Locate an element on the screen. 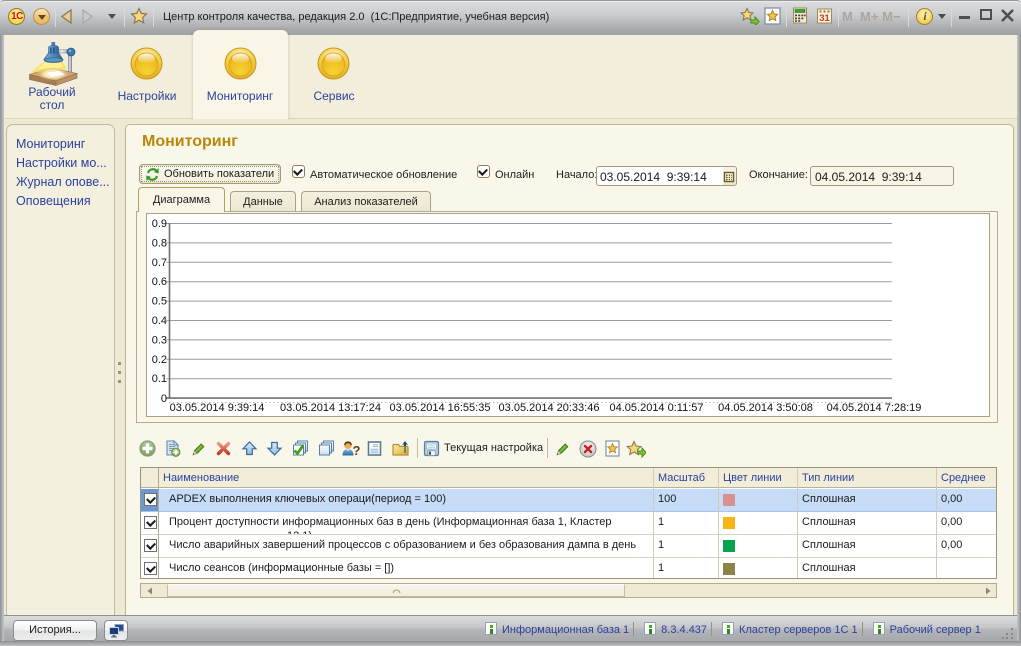  svg-text: 0.8 is located at coordinates (159, 243).